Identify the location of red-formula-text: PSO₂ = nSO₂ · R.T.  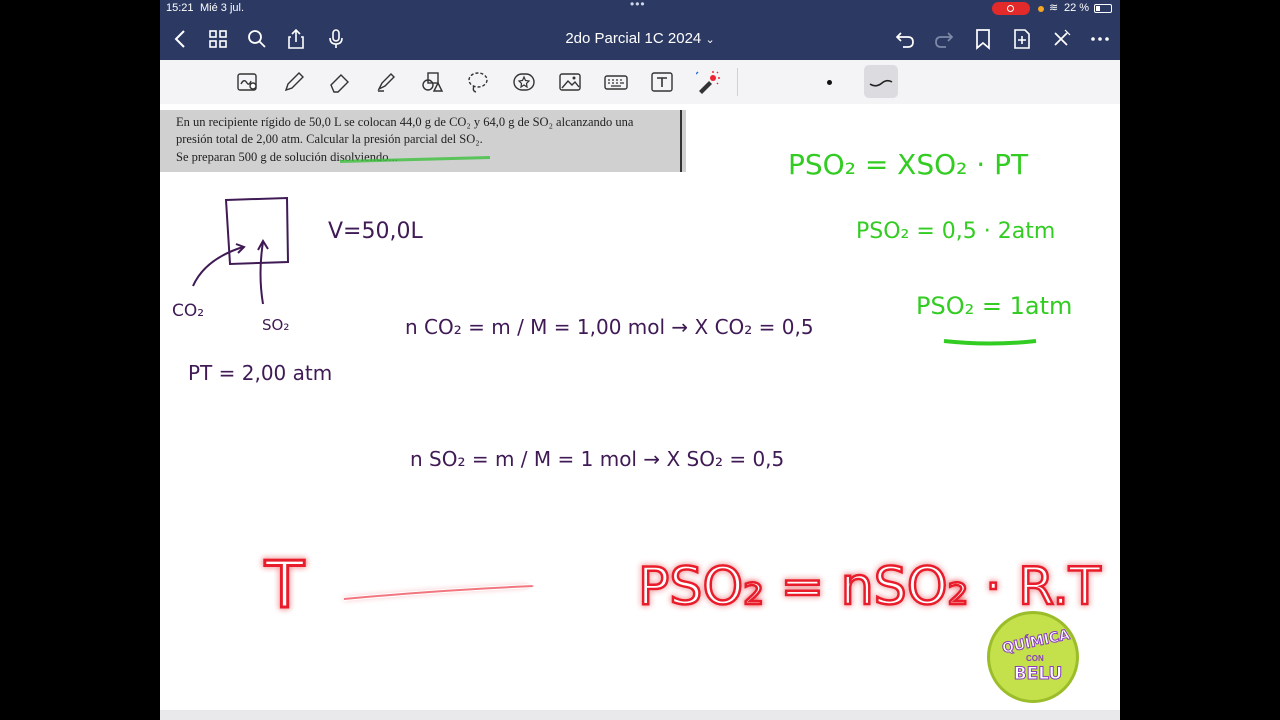
(869, 587).